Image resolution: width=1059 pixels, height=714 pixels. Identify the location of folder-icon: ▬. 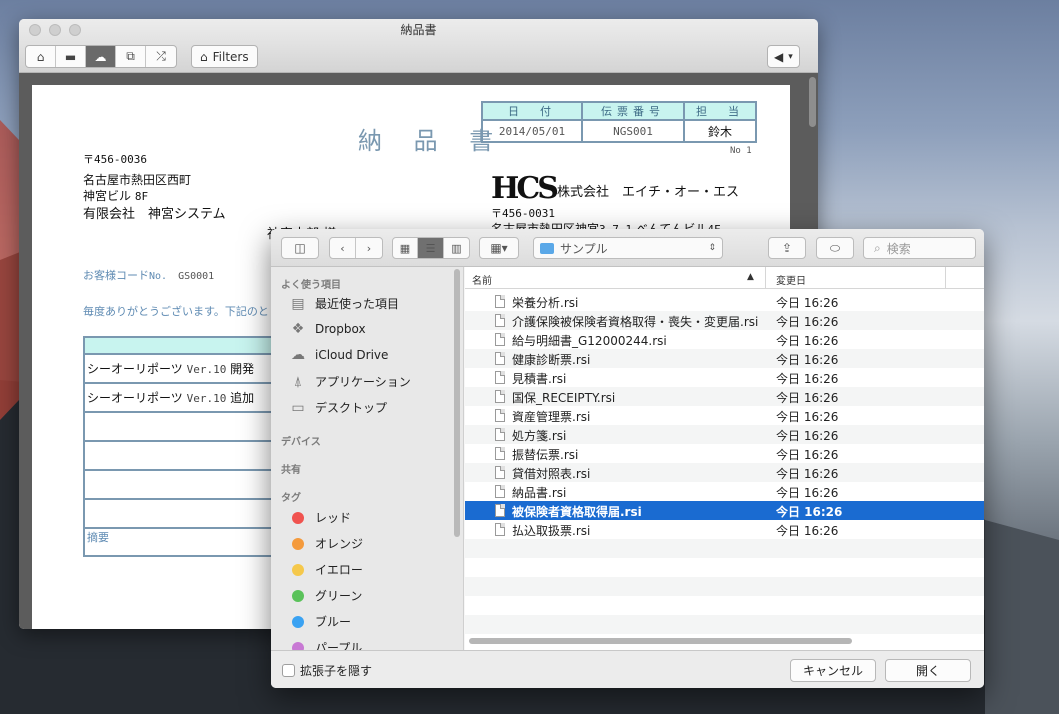
(71, 56).